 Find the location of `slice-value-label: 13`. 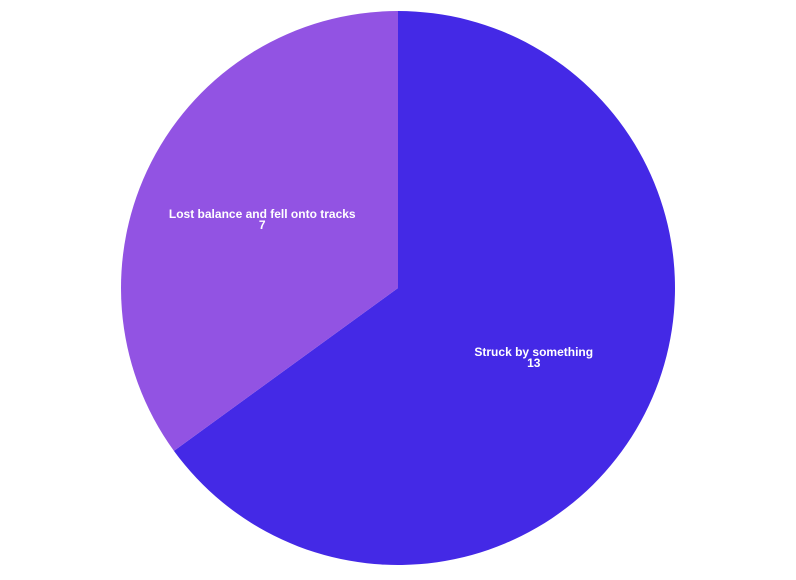

slice-value-label: 13 is located at coordinates (534, 363).